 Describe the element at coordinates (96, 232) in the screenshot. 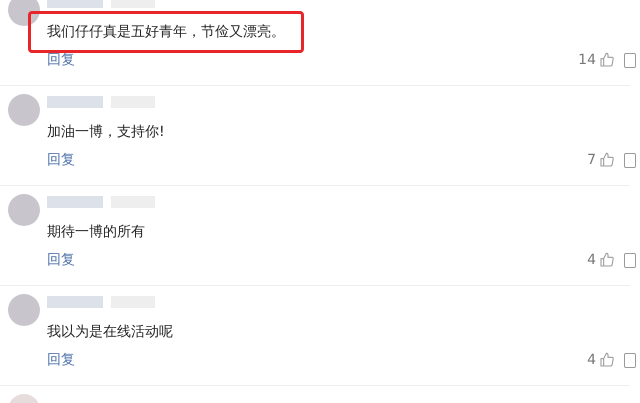

I see `comment-text: 期待一博的所有` at that location.